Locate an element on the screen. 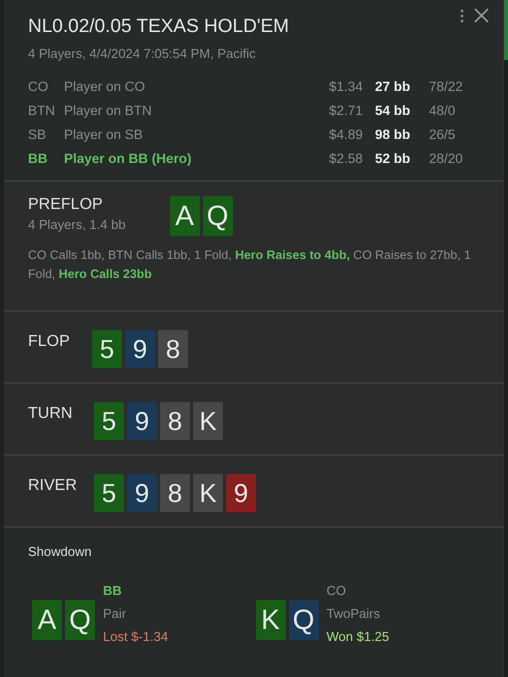 The image size is (508, 677). player-name: Player on BTN is located at coordinates (108, 110).